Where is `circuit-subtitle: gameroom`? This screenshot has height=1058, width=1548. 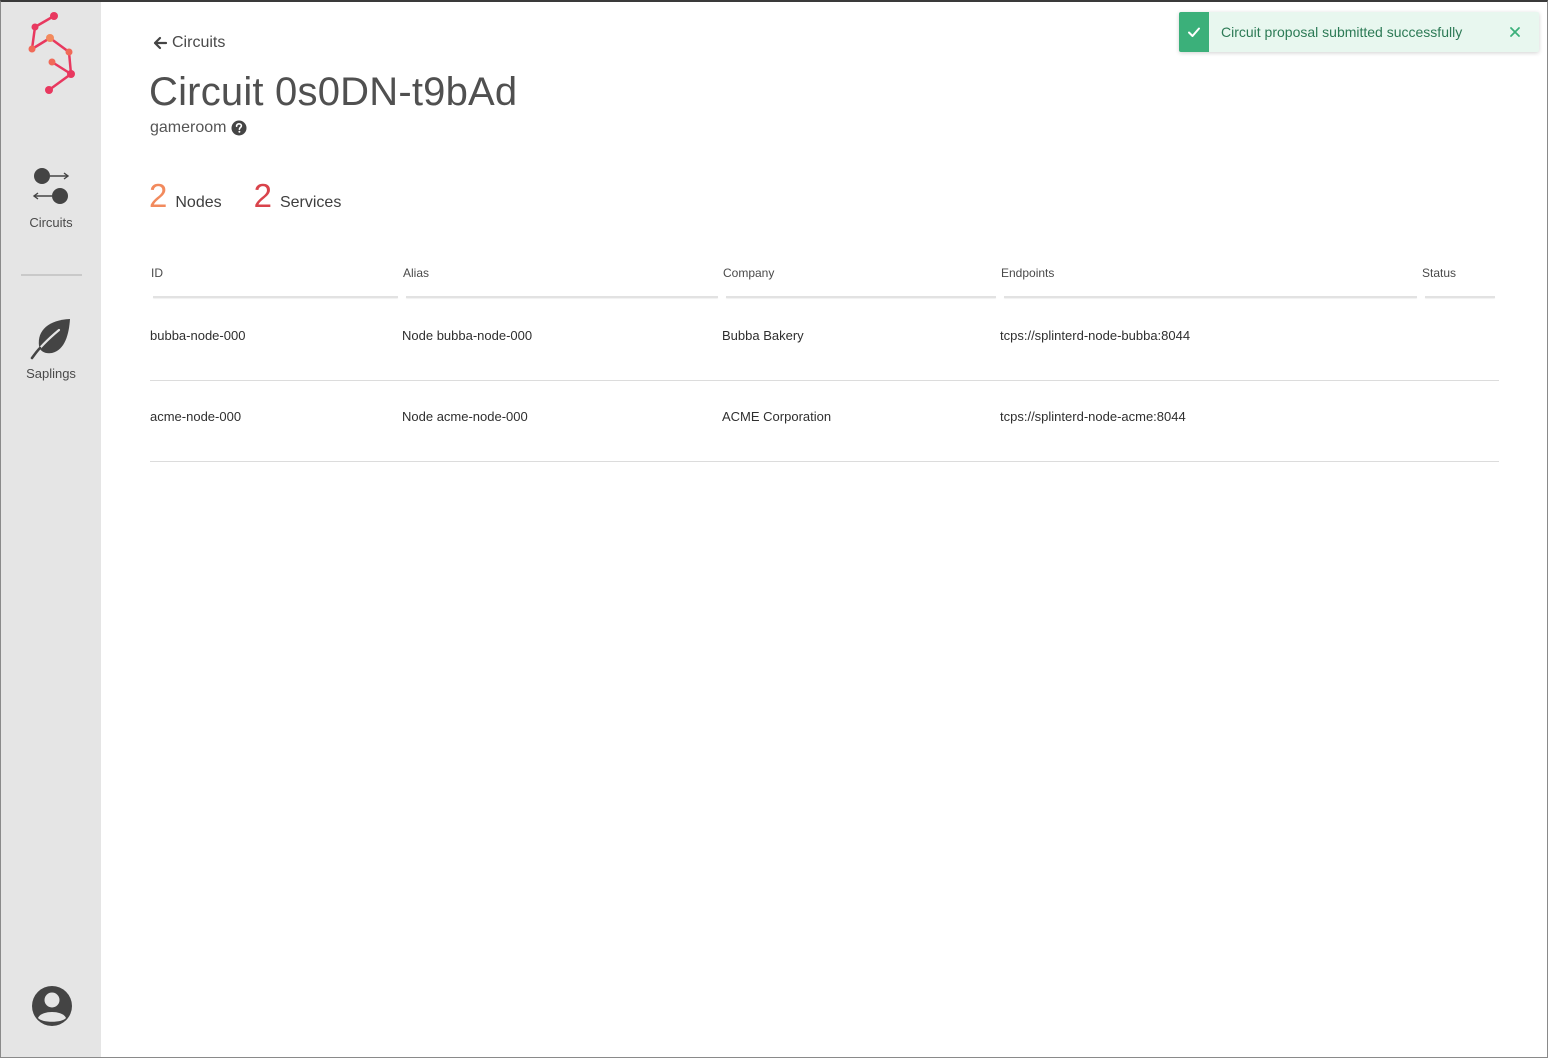 circuit-subtitle: gameroom is located at coordinates (188, 127).